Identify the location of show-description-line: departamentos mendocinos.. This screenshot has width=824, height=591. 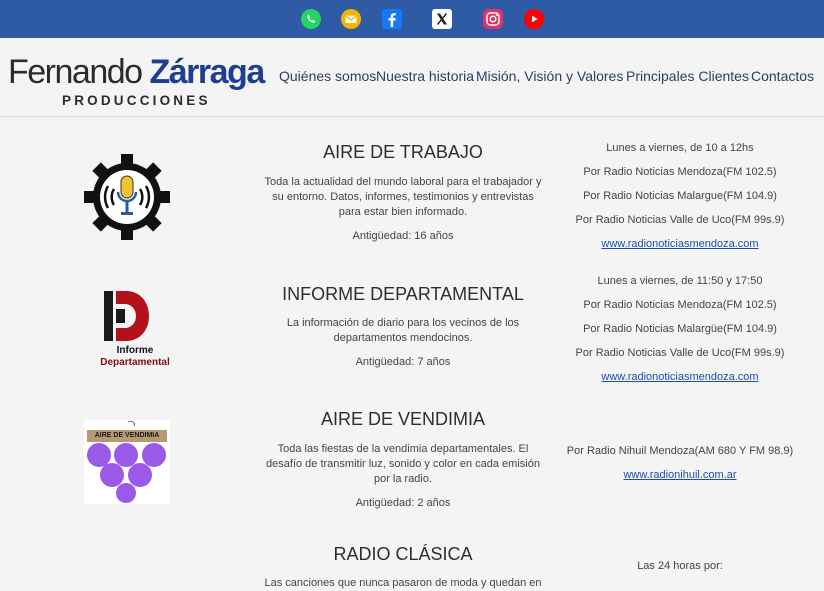
(403, 338).